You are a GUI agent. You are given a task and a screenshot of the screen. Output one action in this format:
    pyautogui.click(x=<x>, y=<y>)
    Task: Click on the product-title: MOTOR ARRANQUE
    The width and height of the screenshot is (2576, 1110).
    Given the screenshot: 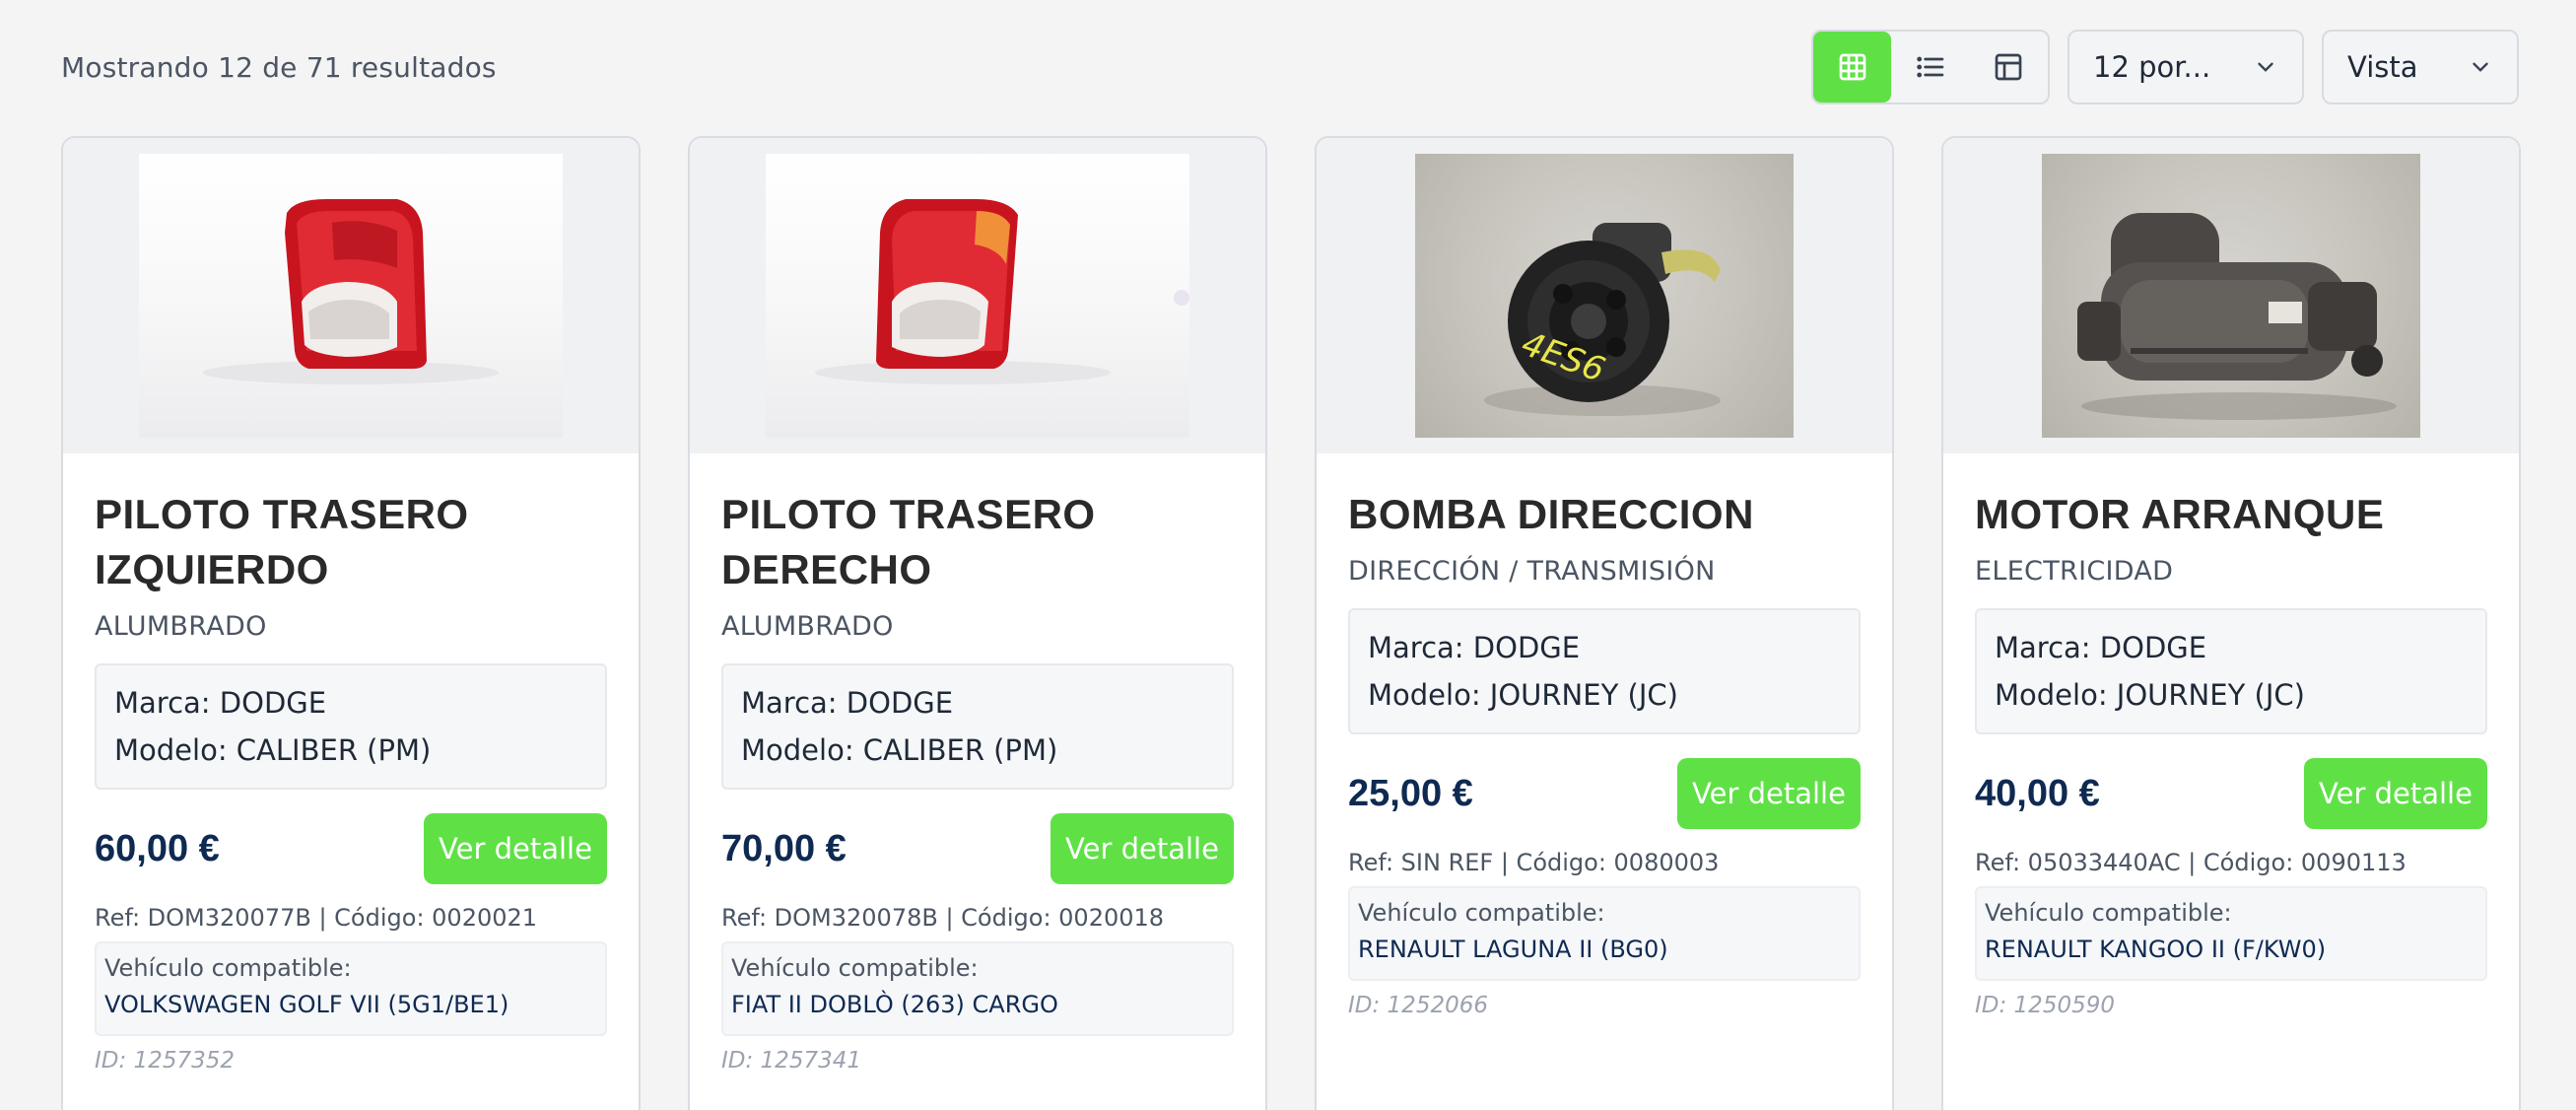 What is the action you would take?
    pyautogui.click(x=2231, y=514)
    